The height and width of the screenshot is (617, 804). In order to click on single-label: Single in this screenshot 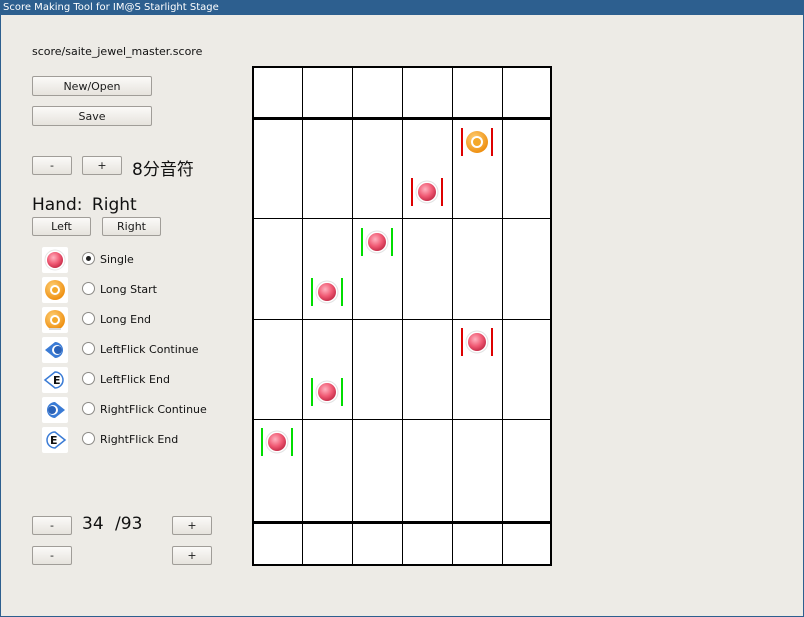, I will do `click(117, 259)`.